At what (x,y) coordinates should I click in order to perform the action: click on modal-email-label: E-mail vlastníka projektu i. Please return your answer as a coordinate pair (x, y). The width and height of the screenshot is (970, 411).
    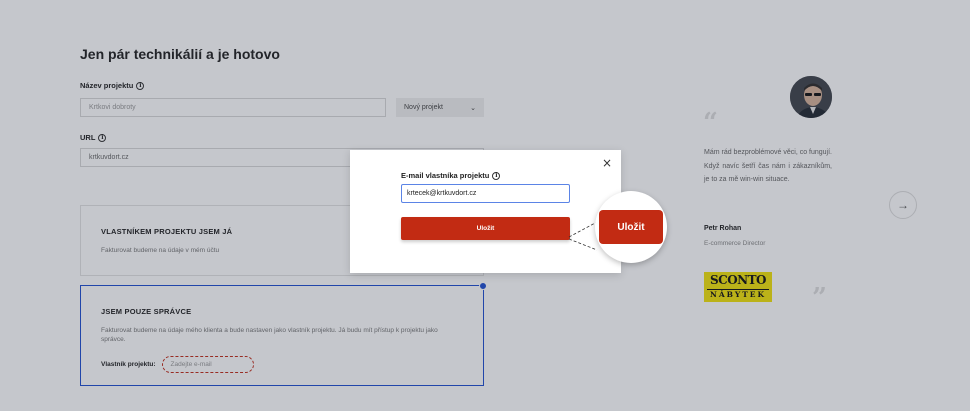
    Looking at the image, I should click on (451, 175).